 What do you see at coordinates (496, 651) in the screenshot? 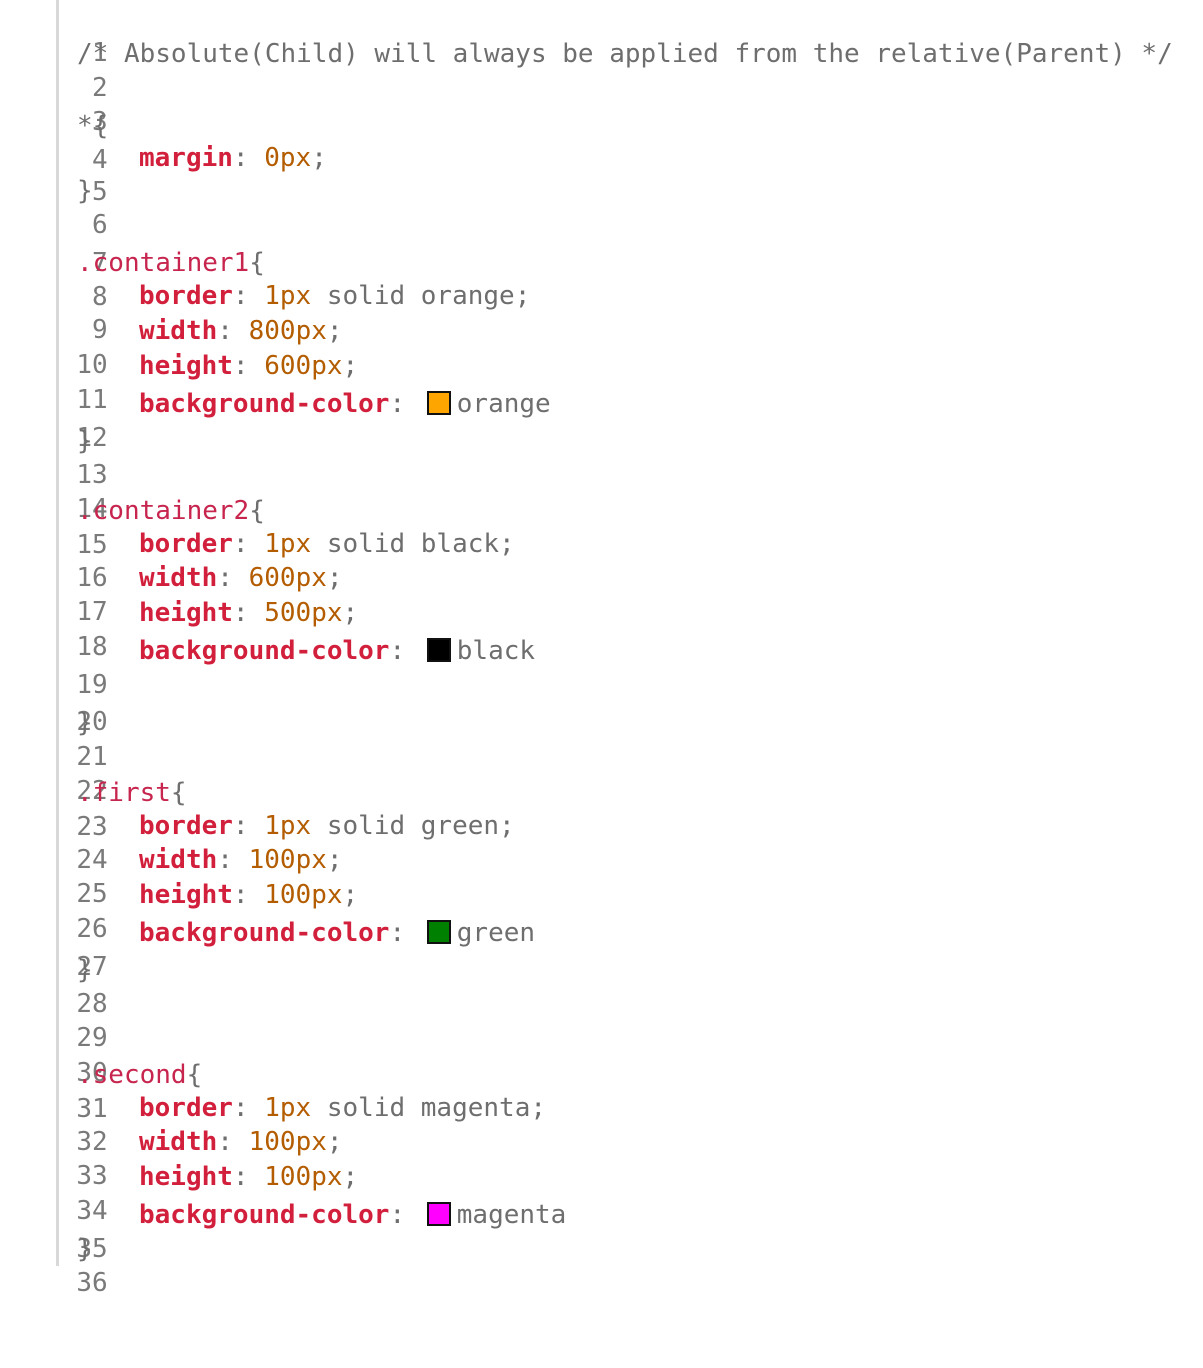
I see `color-value: black` at bounding box center [496, 651].